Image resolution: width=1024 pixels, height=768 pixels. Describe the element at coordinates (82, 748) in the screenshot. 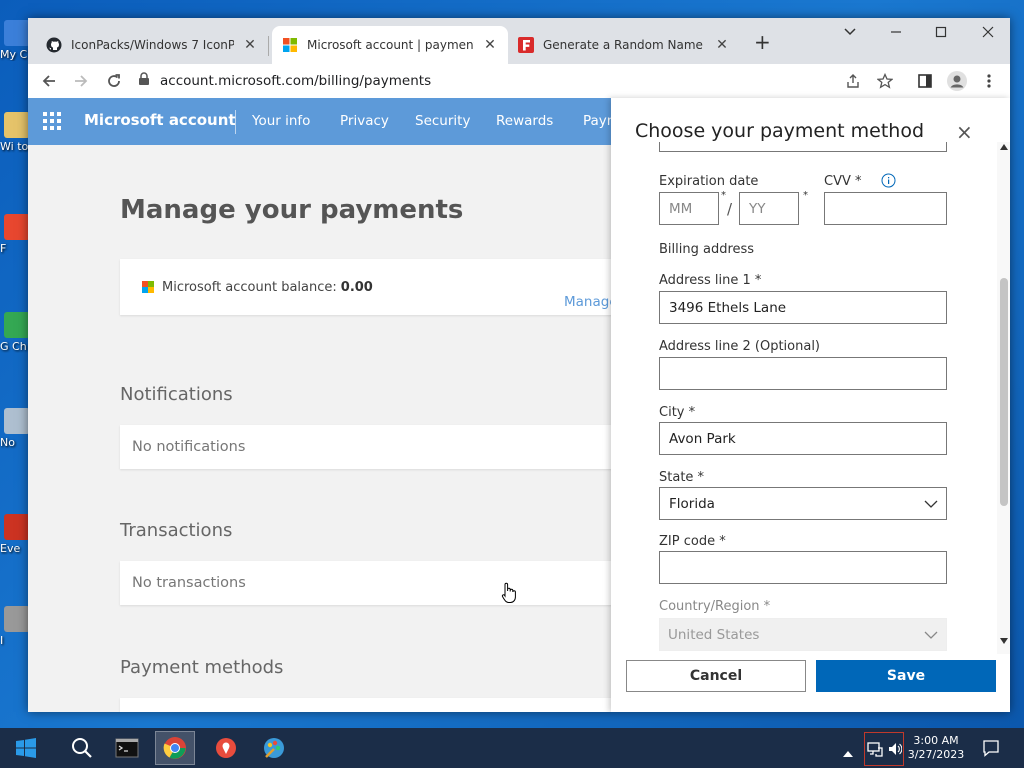

I see `search-icon` at that location.